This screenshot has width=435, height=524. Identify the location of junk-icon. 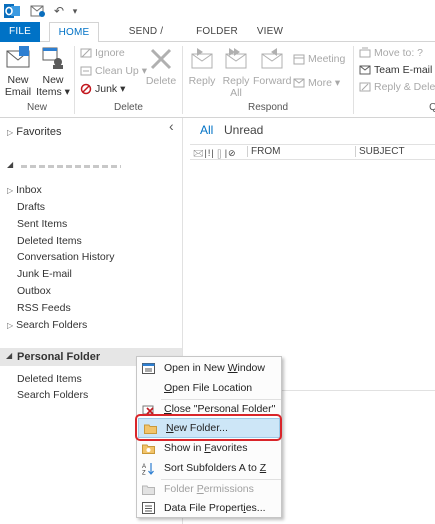
(86, 89).